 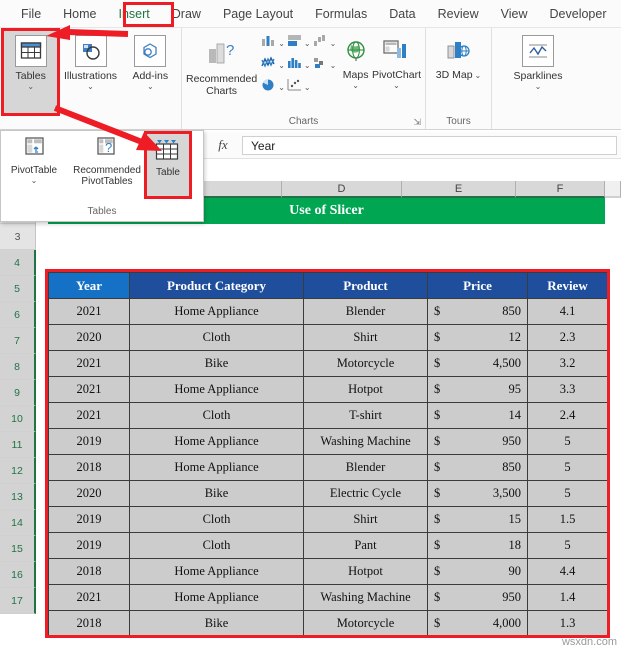 What do you see at coordinates (31, 14) in the screenshot?
I see `ribbon-tab-file: File` at bounding box center [31, 14].